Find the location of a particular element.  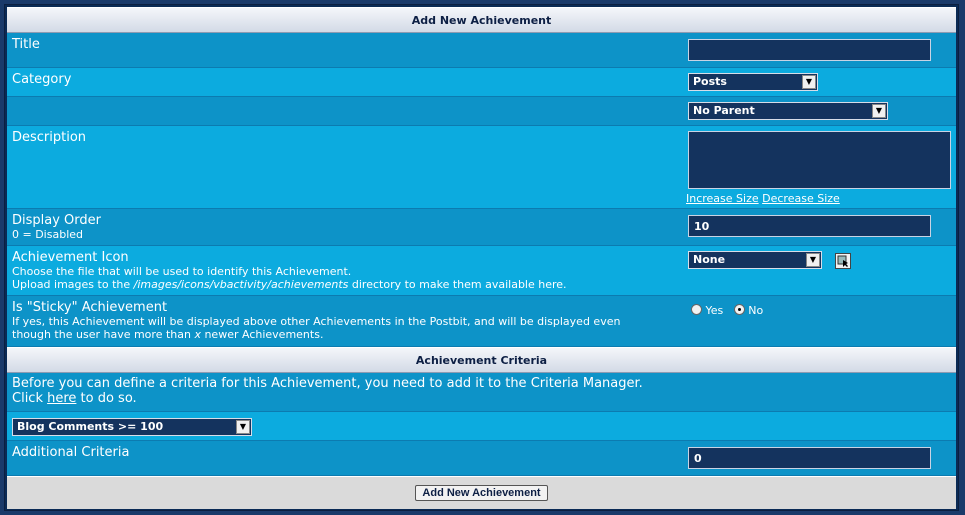

display-order-label: Display Order is located at coordinates (56, 220).